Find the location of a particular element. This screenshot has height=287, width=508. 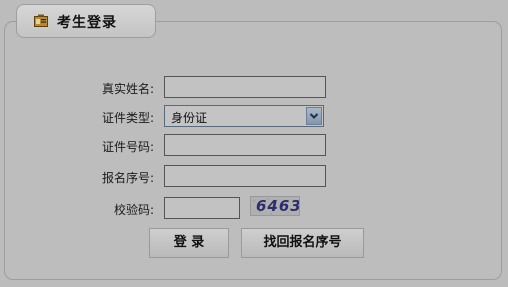

id-type-label: 证件类型: is located at coordinates (127, 118).